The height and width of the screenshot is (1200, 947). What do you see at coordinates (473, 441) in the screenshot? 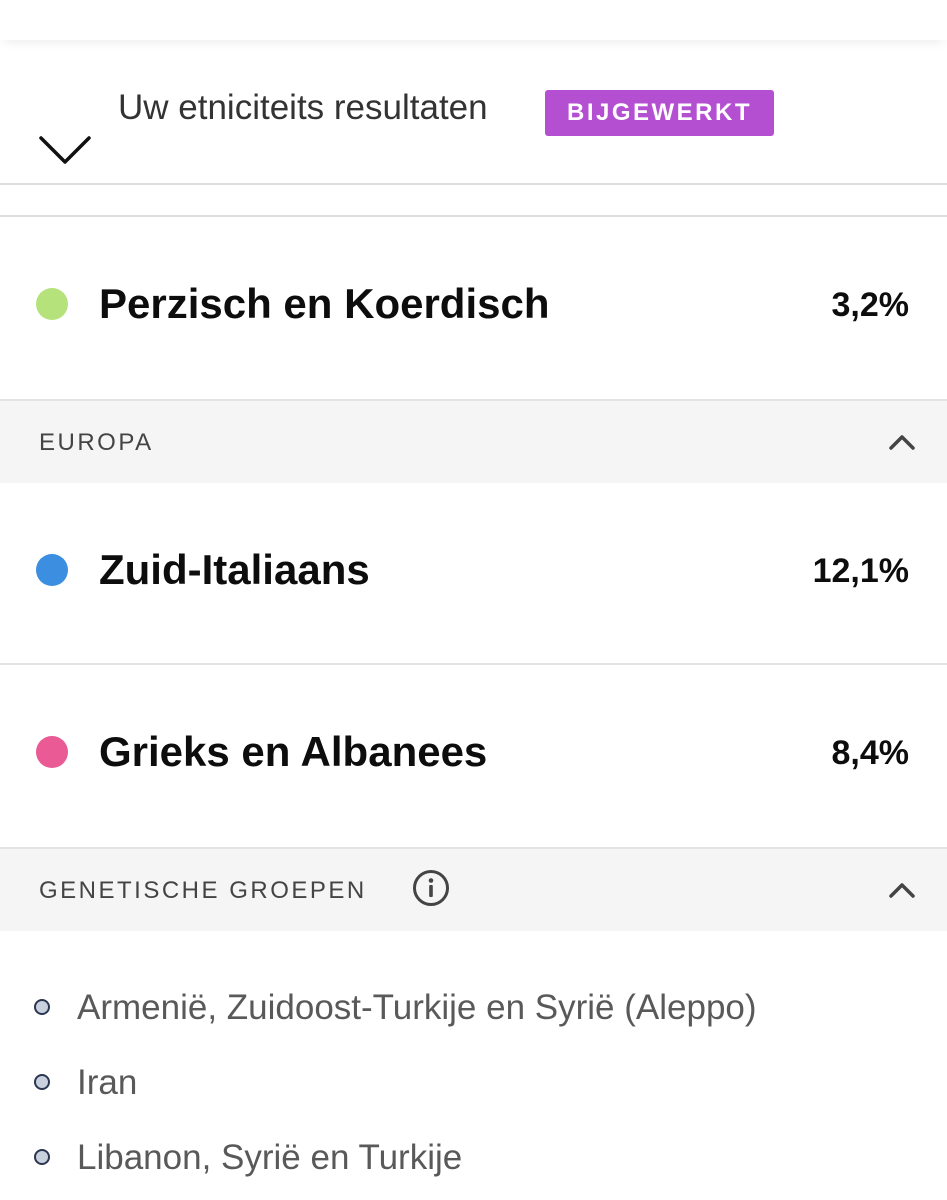
I see `section-header-europa: EUROPA` at bounding box center [473, 441].